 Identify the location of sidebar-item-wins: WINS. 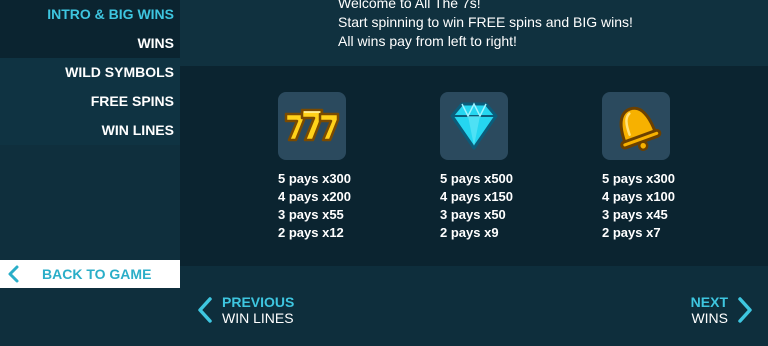
(90, 43).